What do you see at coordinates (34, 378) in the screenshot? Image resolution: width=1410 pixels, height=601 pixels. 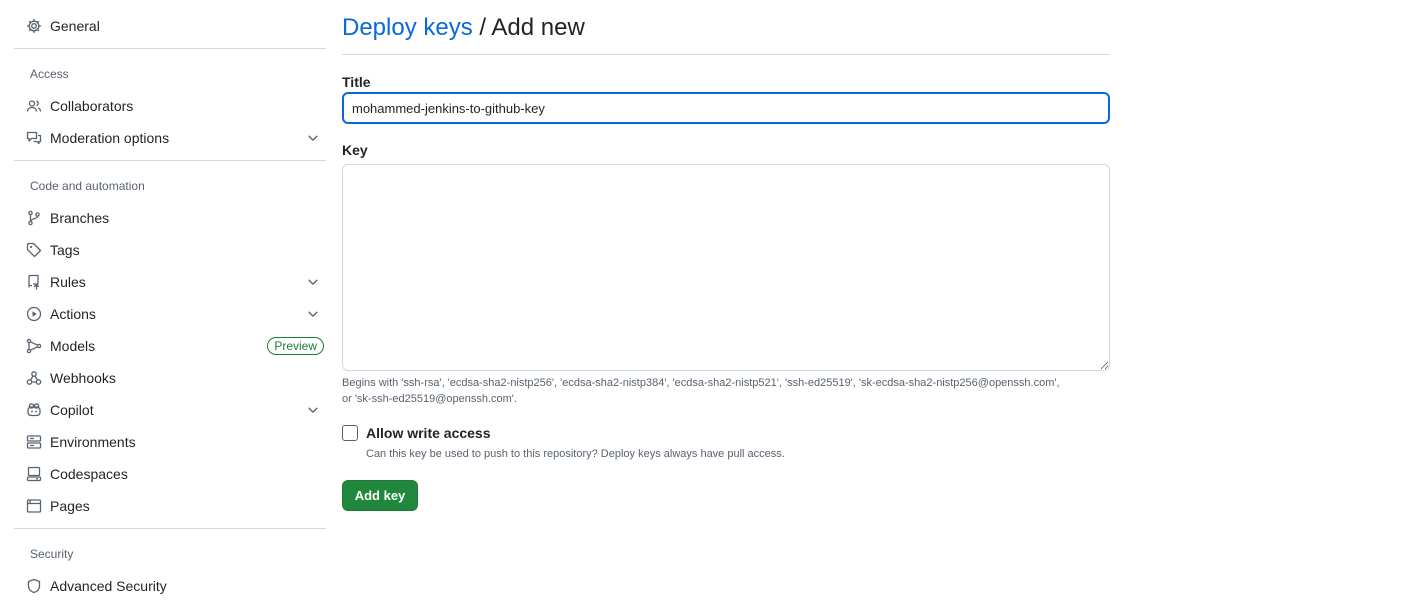 I see `webhook-icon` at bounding box center [34, 378].